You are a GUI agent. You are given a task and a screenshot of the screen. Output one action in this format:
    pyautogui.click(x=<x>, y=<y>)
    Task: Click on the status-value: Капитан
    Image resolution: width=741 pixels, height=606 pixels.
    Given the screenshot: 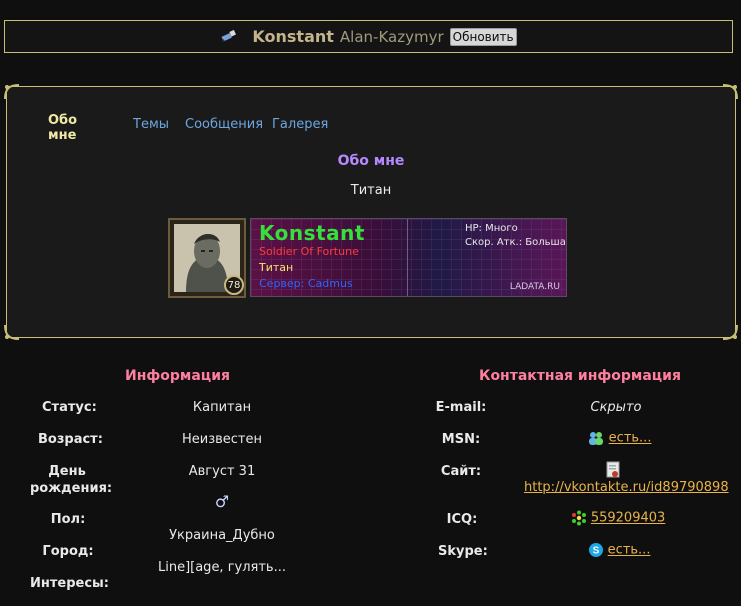 What is the action you would take?
    pyautogui.click(x=222, y=407)
    